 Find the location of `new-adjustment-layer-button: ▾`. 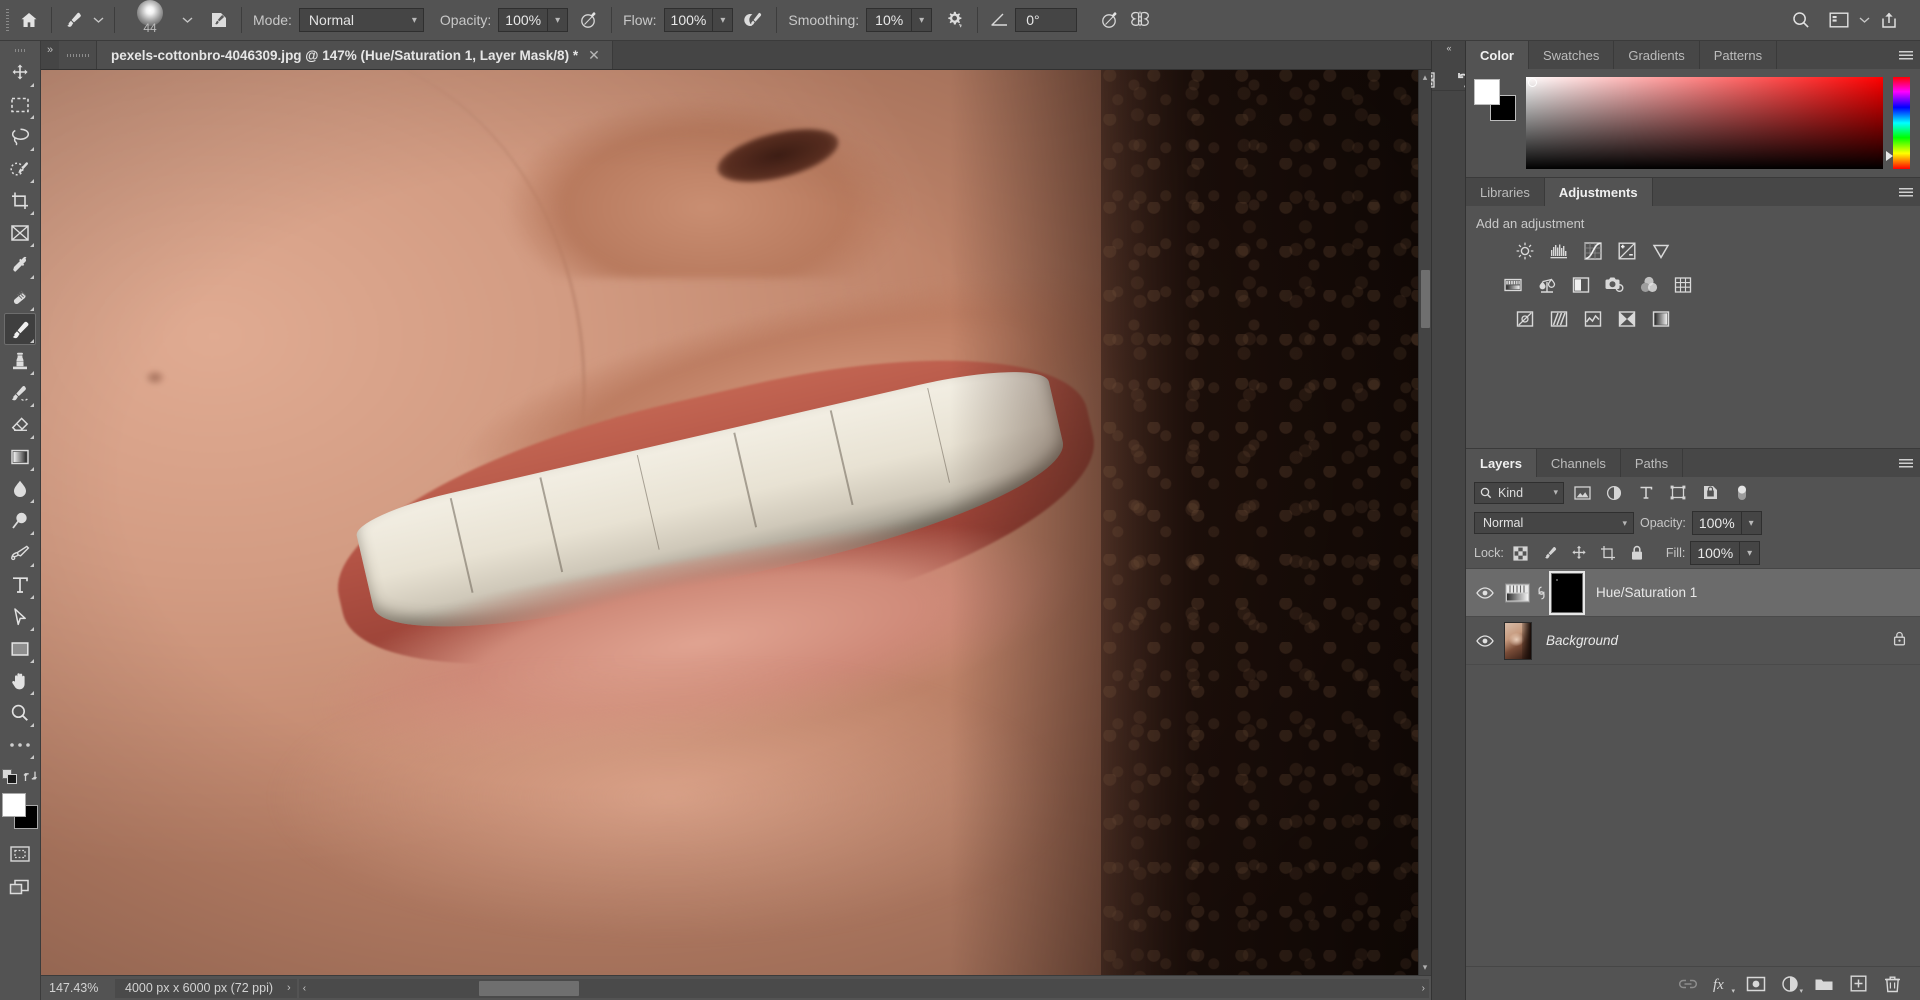

new-adjustment-layer-button: ▾ is located at coordinates (1790, 984).